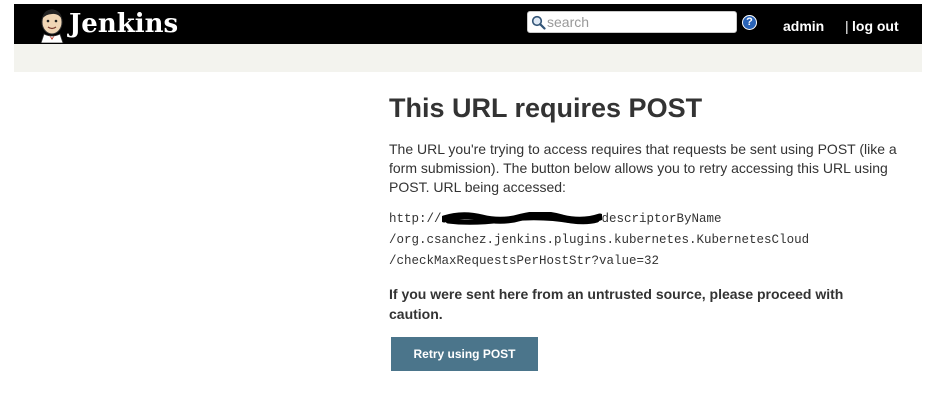  Describe the element at coordinates (803, 26) in the screenshot. I see `user-link: admin` at that location.